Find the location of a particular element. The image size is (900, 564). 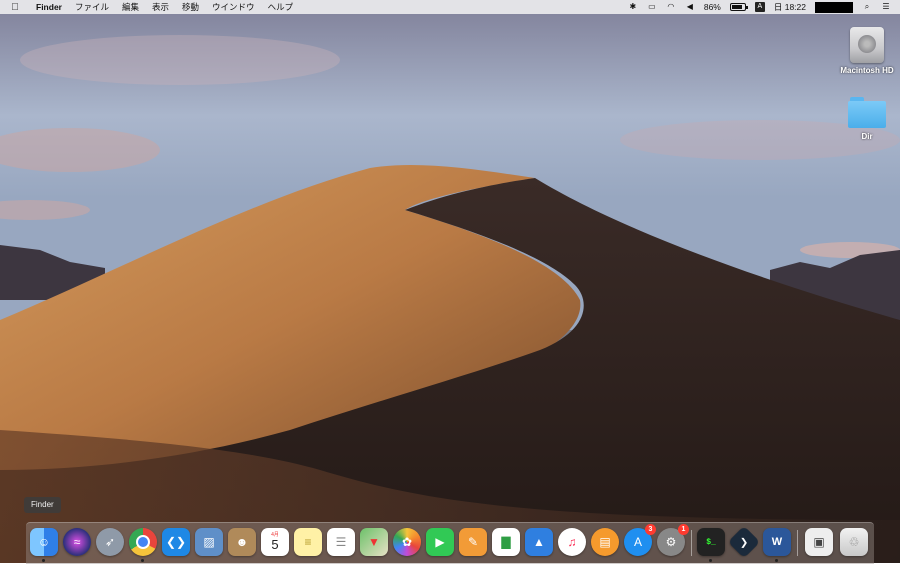

menu-go: 移動 is located at coordinates (190, 7).